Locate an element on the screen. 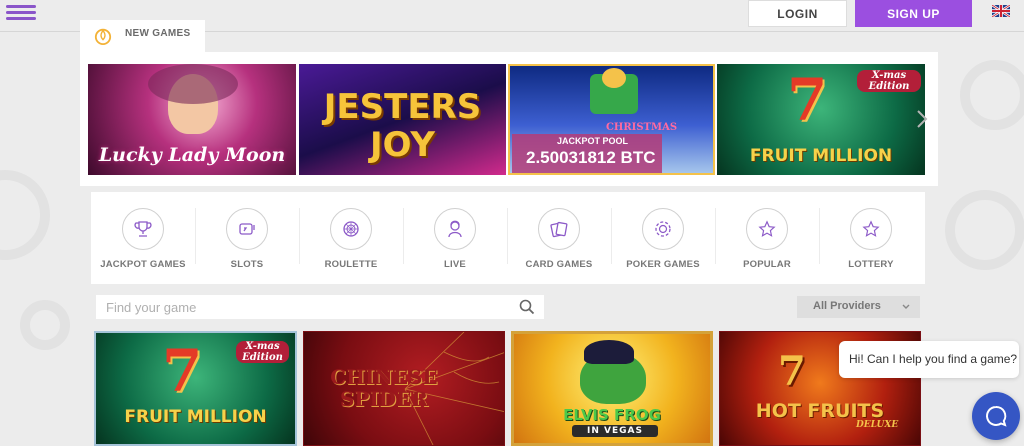 The image size is (1024, 446). providers-selected: All Providers is located at coordinates (847, 306).